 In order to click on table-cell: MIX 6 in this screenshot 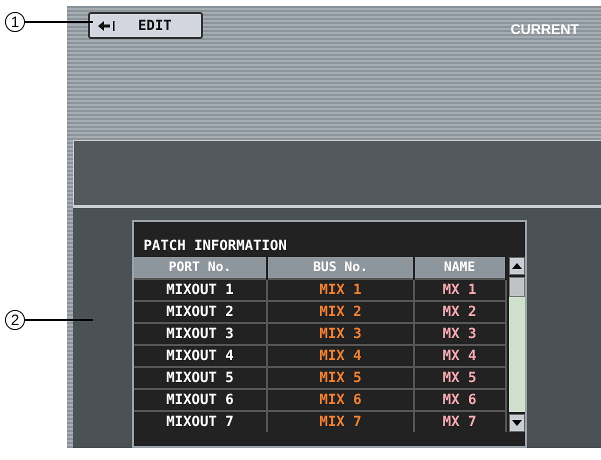, I will do `click(340, 400)`.